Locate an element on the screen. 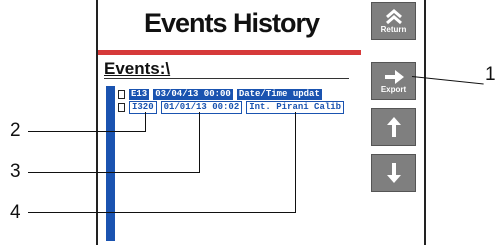 The width and height of the screenshot is (504, 245). scroll-up-button is located at coordinates (393, 127).